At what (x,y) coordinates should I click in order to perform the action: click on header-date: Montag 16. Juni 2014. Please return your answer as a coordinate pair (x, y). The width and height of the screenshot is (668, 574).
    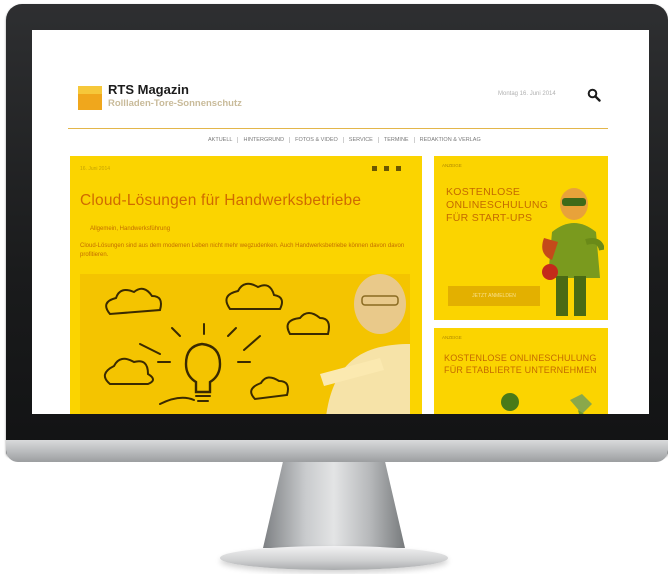
    Looking at the image, I should click on (527, 94).